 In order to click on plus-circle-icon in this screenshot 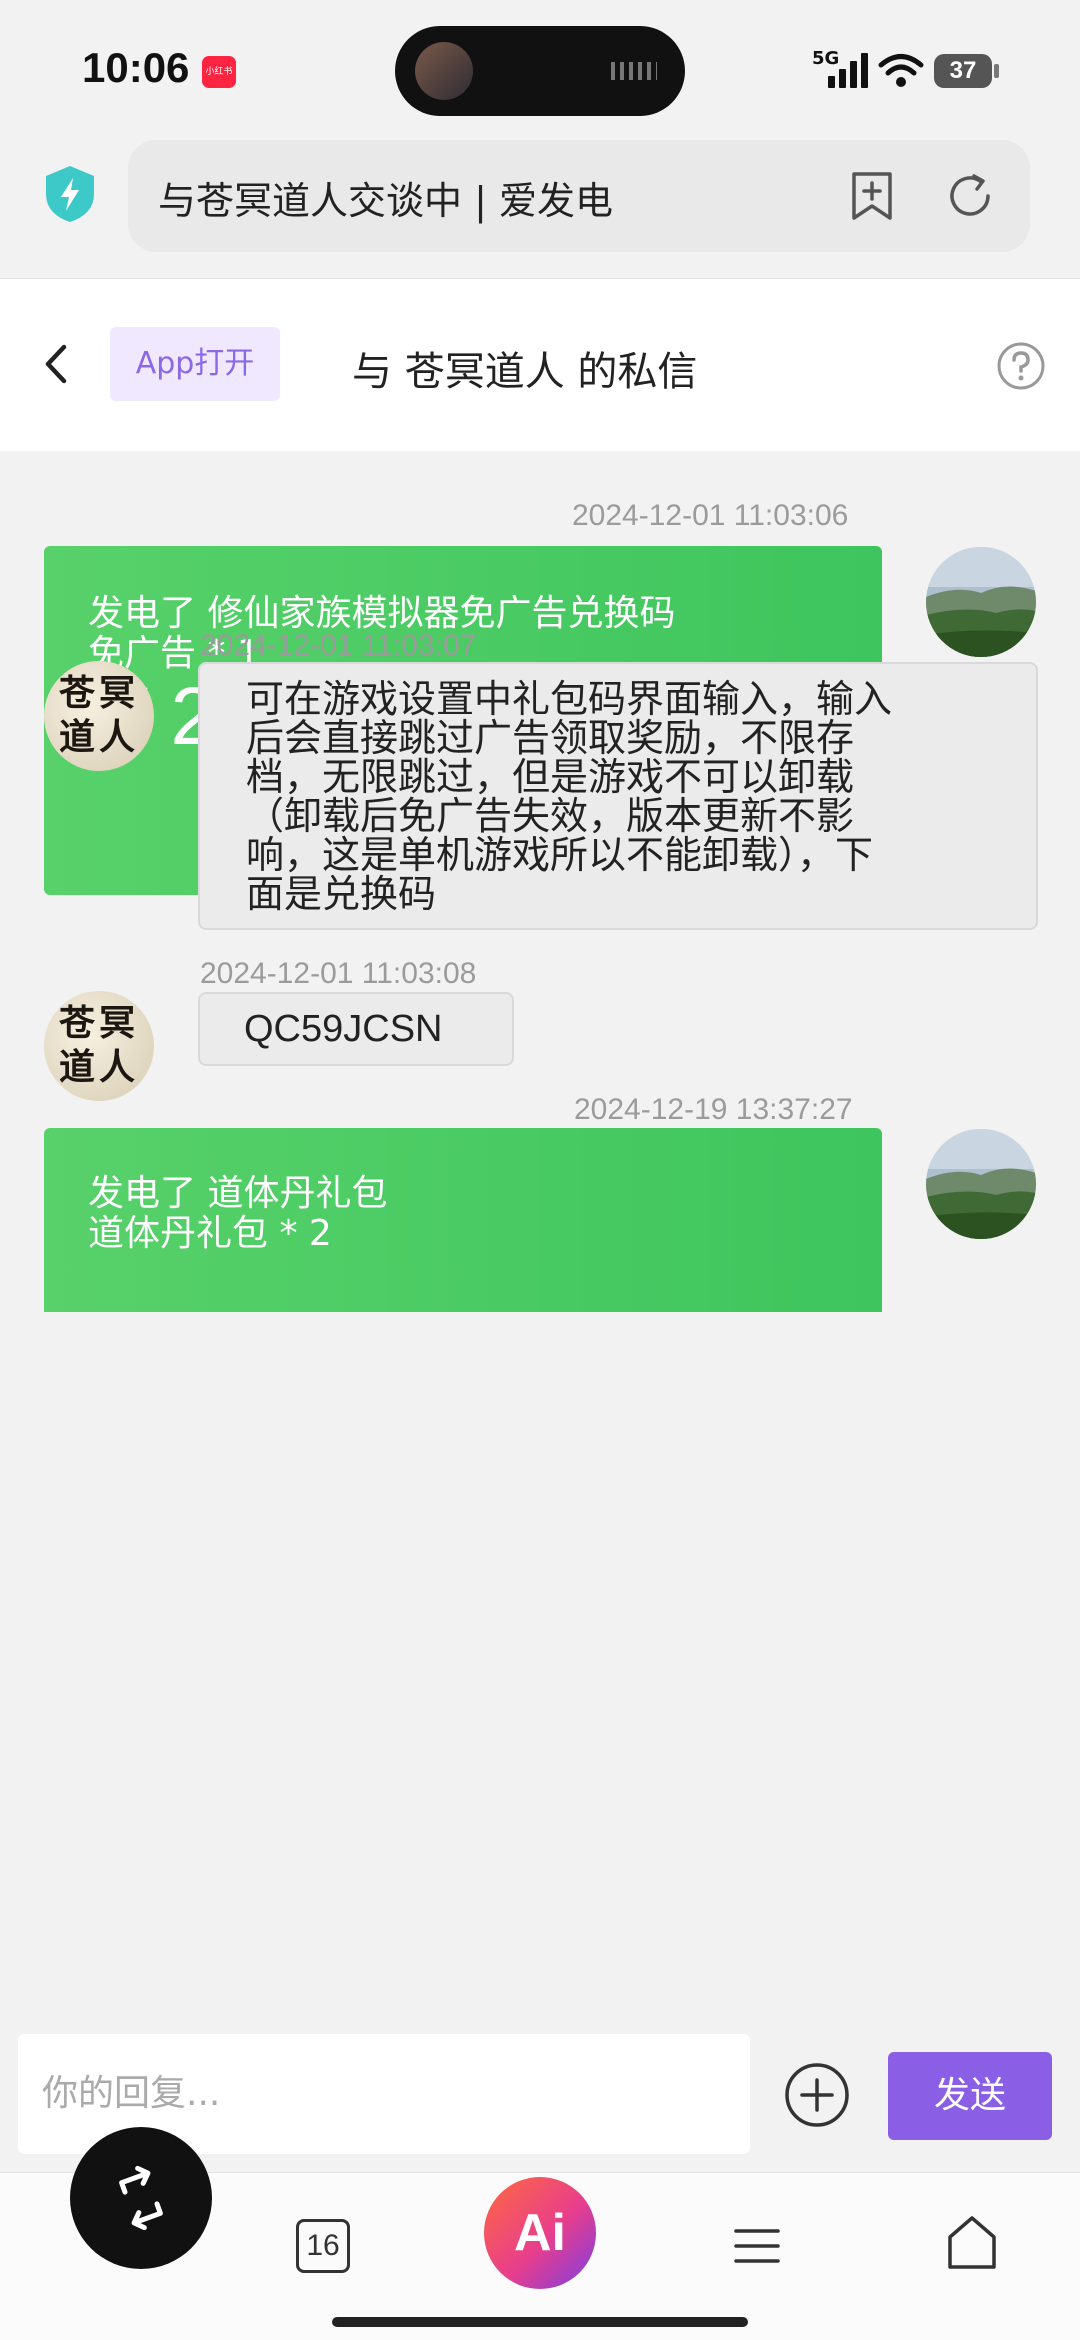, I will do `click(817, 2095)`.